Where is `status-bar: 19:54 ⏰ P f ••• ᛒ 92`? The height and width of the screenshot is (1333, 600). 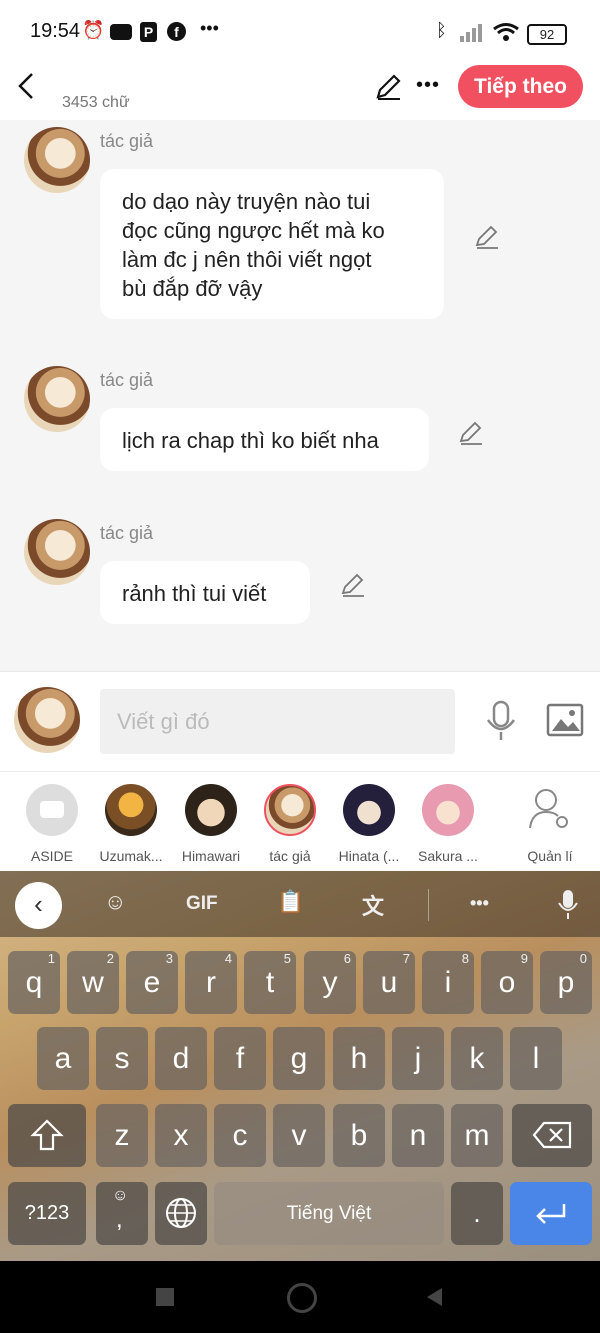
status-bar: 19:54 ⏰ P f ••• ᛒ 92 is located at coordinates (300, 32).